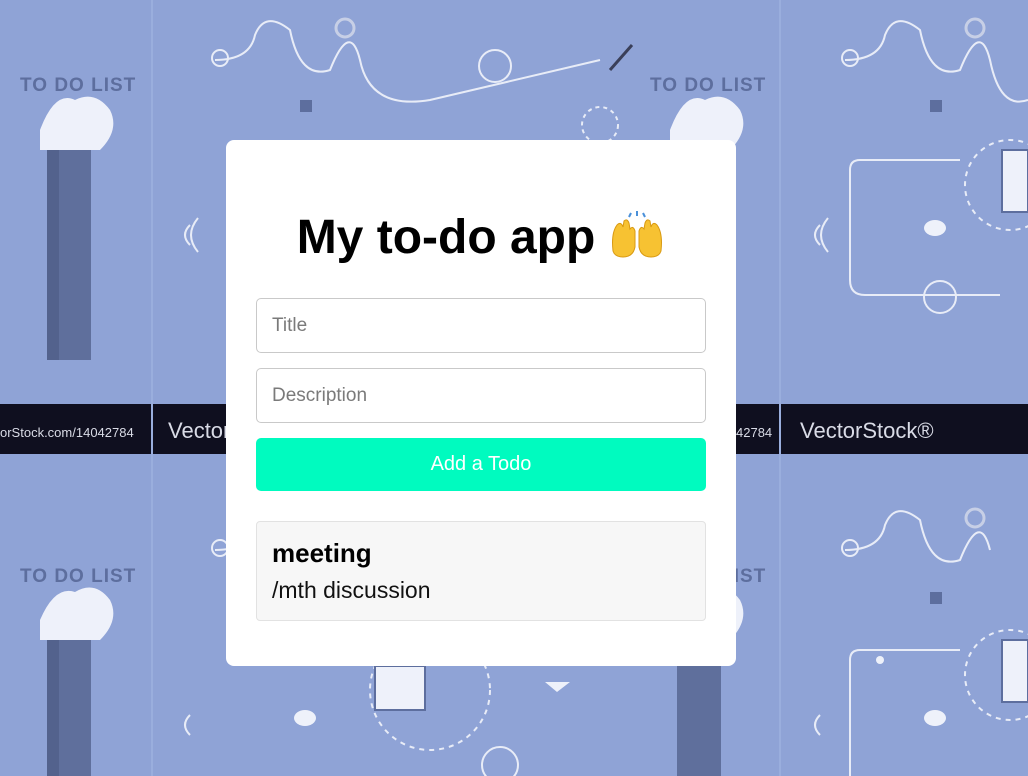  What do you see at coordinates (322, 553) in the screenshot?
I see `todo-item-title: meeting` at bounding box center [322, 553].